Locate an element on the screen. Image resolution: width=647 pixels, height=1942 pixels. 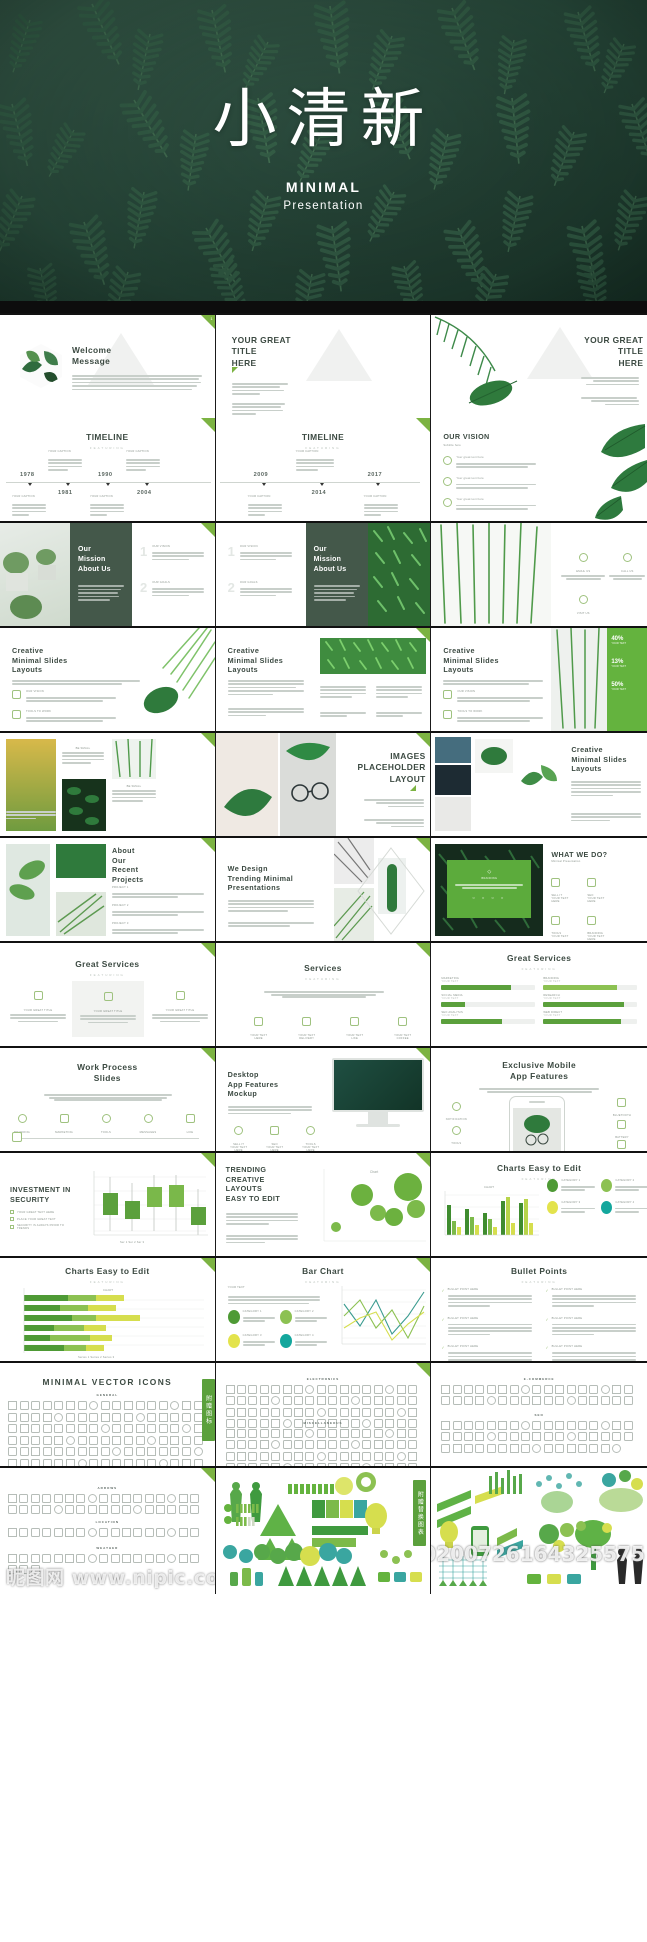
icon-grid-arrows is located at coordinates (108, 1504).